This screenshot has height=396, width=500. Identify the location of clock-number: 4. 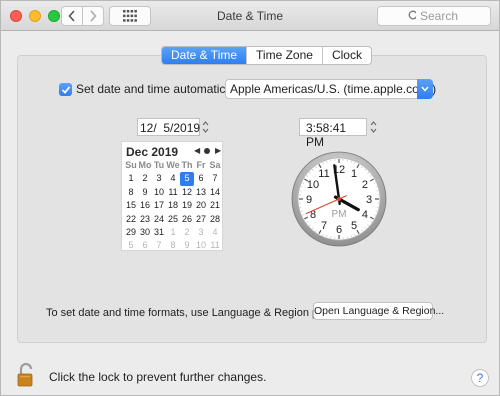
(365, 215).